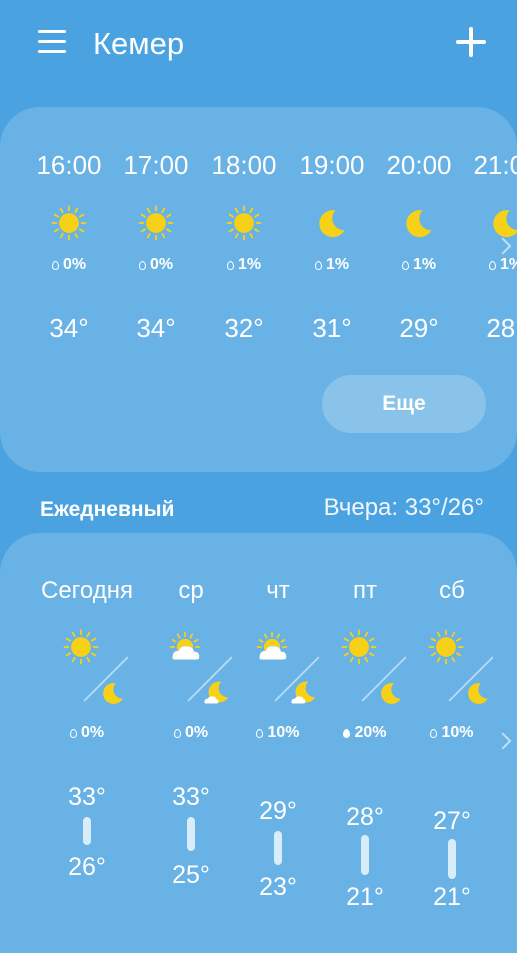 This screenshot has height=953, width=517. What do you see at coordinates (503, 741) in the screenshot?
I see `scroll-right-chevron-icon` at bounding box center [503, 741].